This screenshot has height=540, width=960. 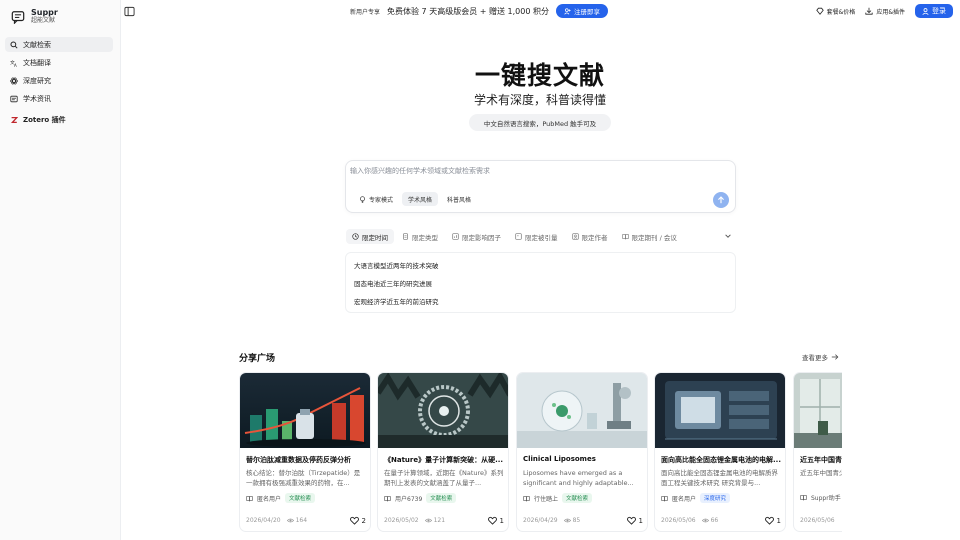 What do you see at coordinates (18, 17) in the screenshot?
I see `chat-logo-icon` at bounding box center [18, 17].